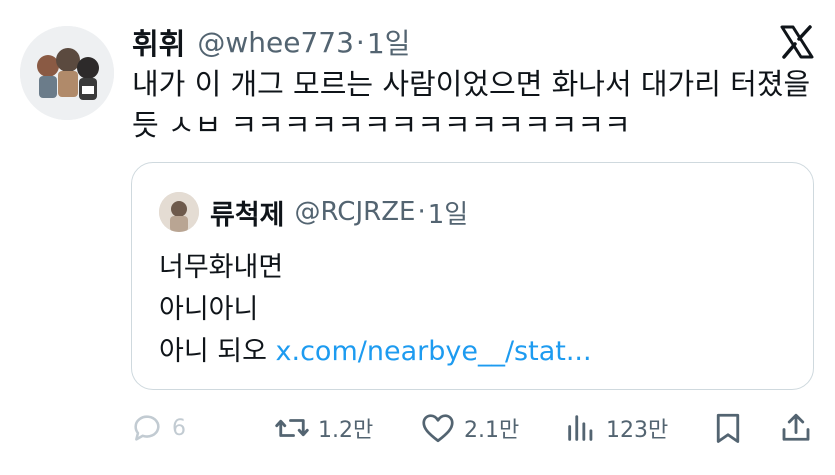 The height and width of the screenshot is (475, 835). Describe the element at coordinates (179, 428) in the screenshot. I see `reply-count: 6` at that location.